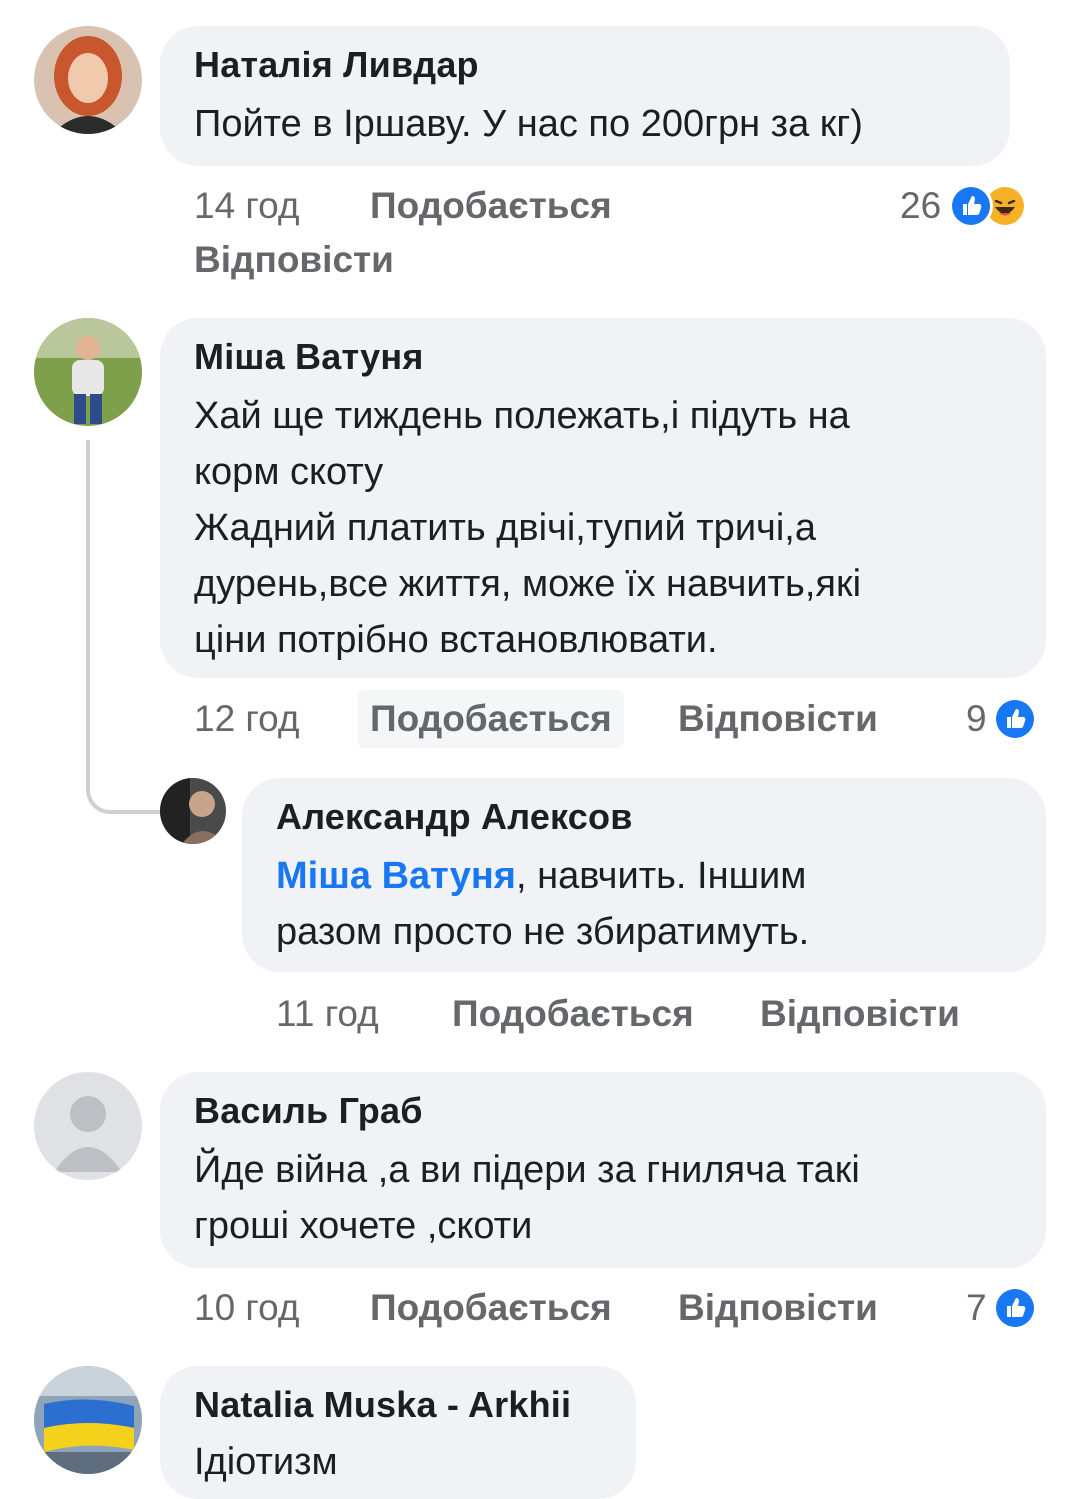 Image resolution: width=1080 pixels, height=1499 pixels. Describe the element at coordinates (246, 719) in the screenshot. I see `comment-time: 12 год` at that location.